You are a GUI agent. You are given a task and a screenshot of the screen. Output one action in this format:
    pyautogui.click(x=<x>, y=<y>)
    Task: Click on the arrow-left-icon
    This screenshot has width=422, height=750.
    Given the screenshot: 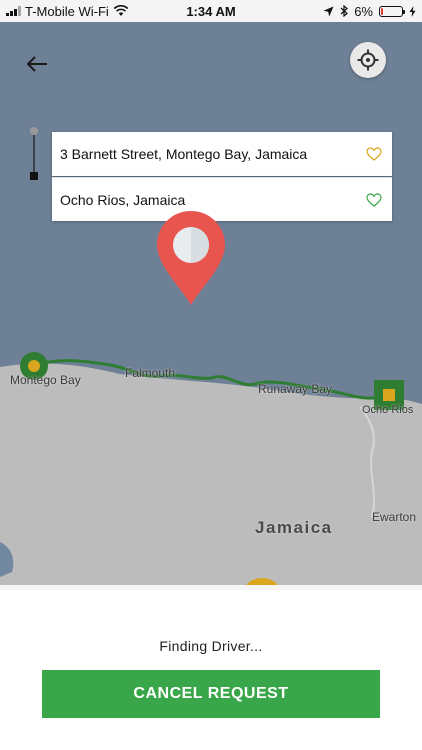 What is the action you would take?
    pyautogui.click(x=36, y=64)
    